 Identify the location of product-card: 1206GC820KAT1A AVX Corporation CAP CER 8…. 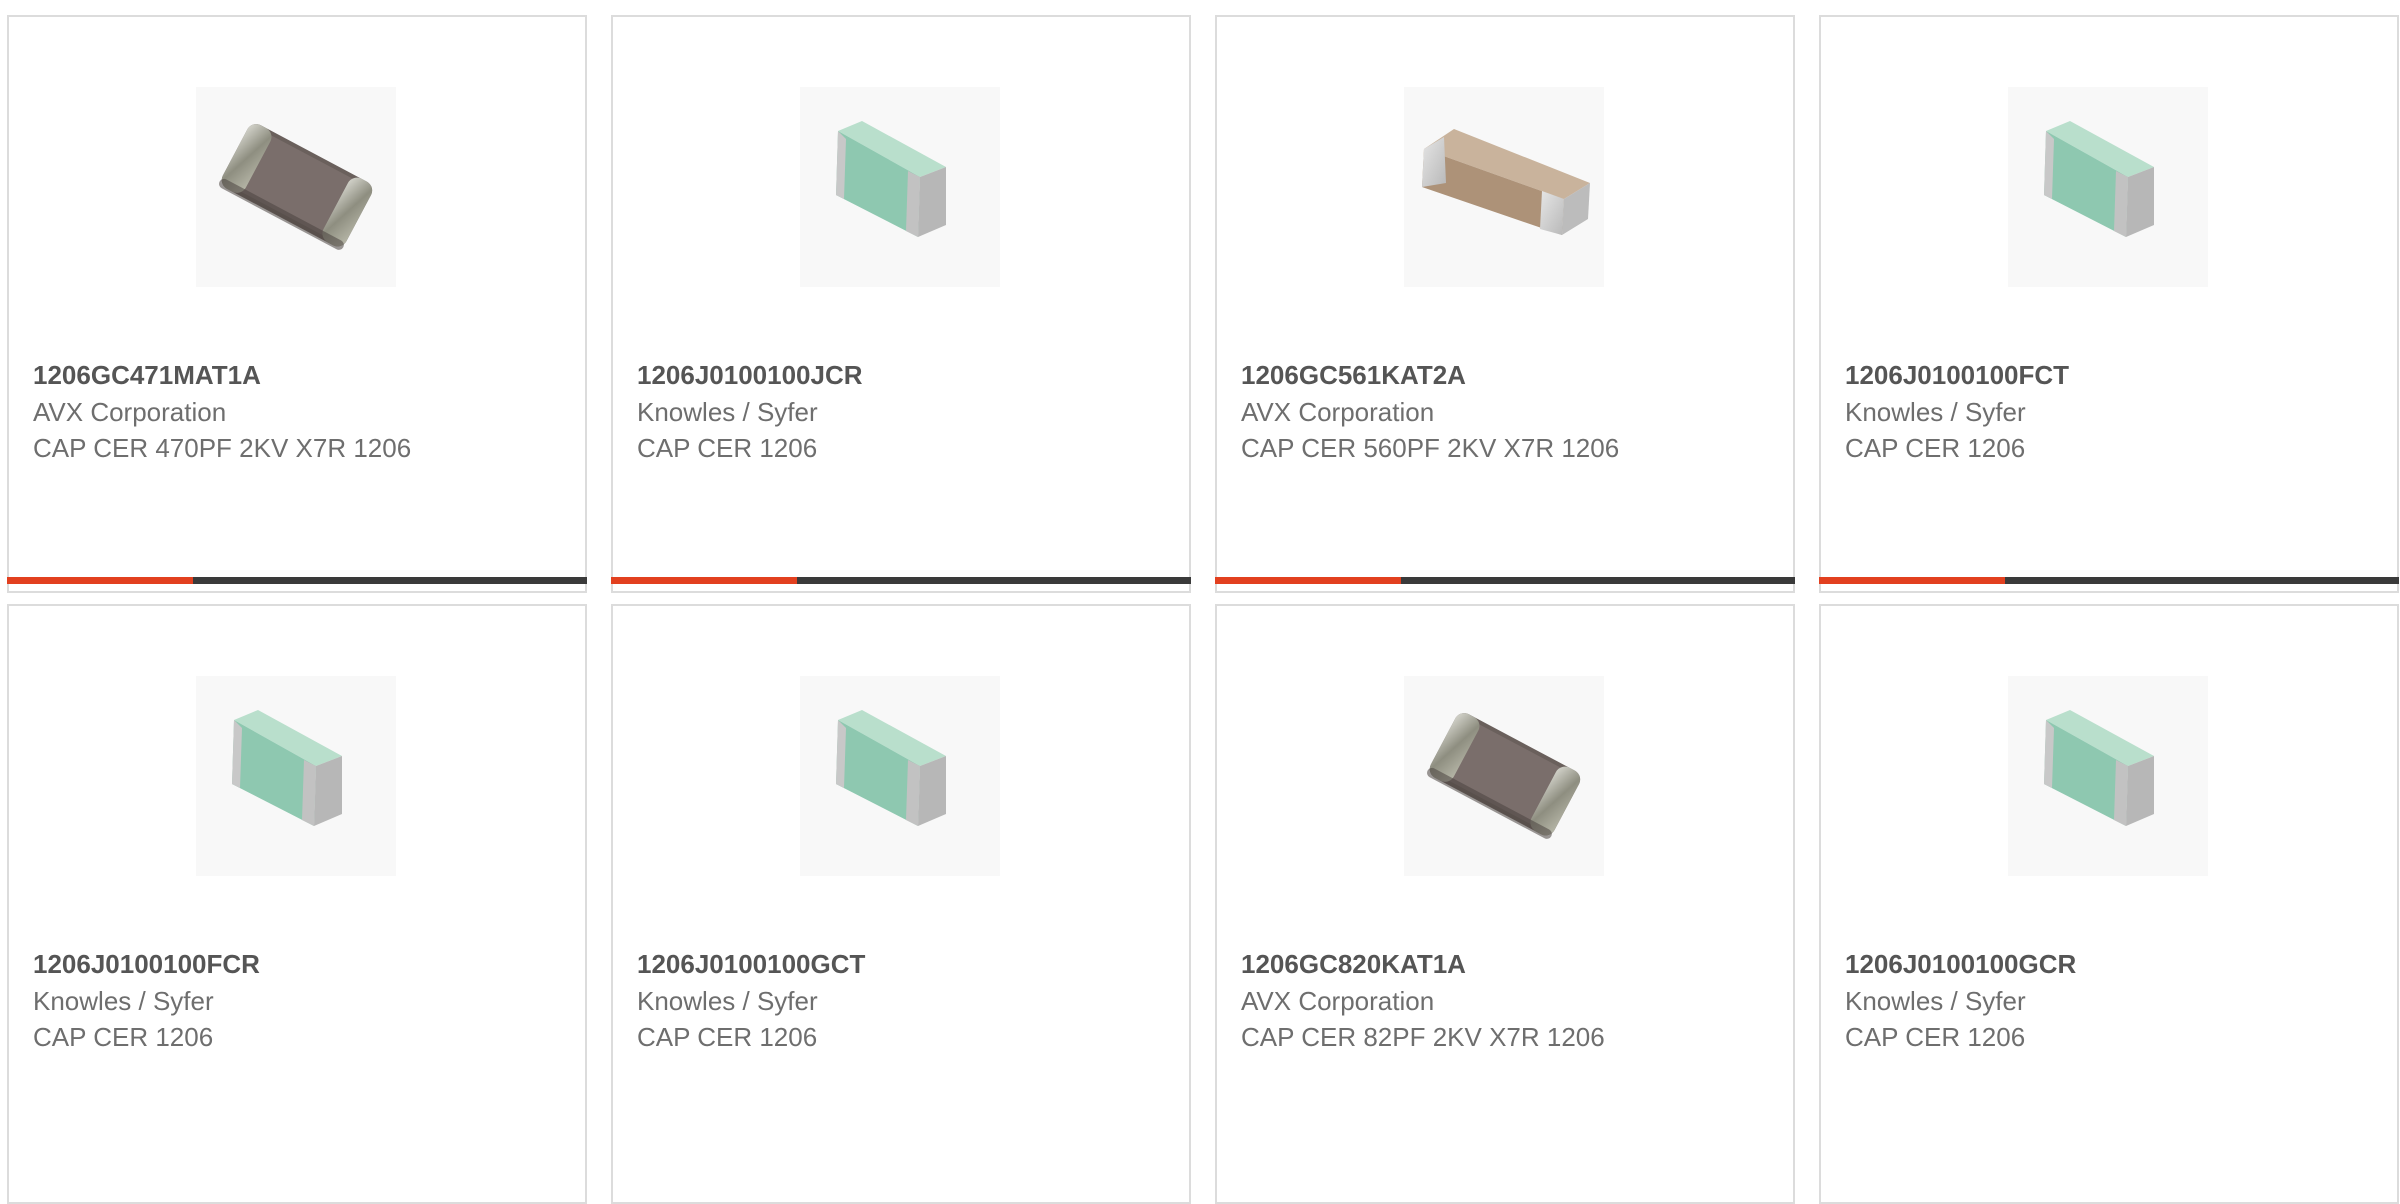
(1505, 904).